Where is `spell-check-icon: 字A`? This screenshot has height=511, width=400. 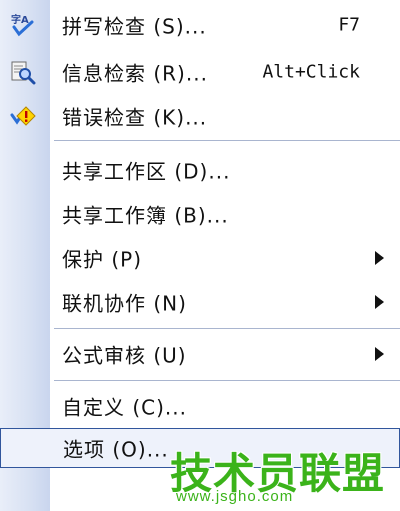
spell-check-icon: 字A is located at coordinates (23, 25).